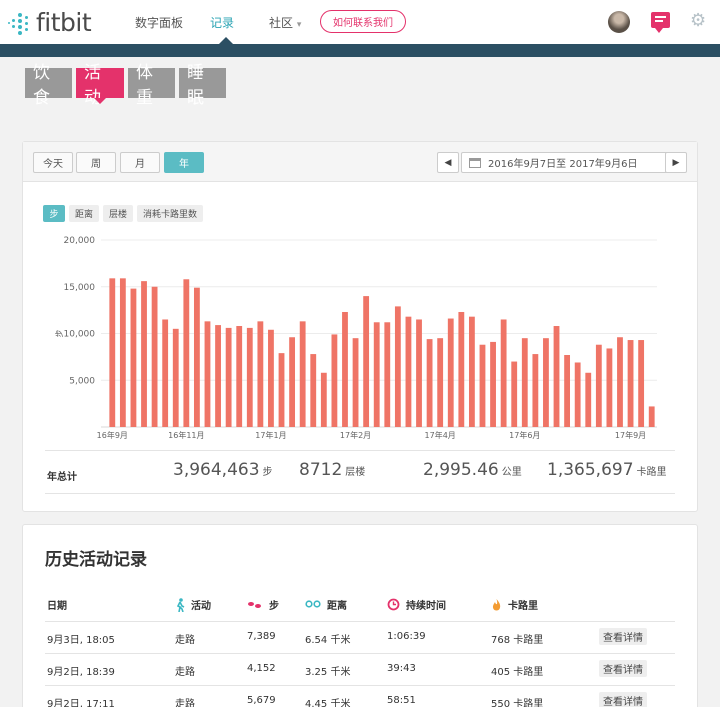  What do you see at coordinates (64, 22) in the screenshot?
I see `logo-text: fitbit` at bounding box center [64, 22].